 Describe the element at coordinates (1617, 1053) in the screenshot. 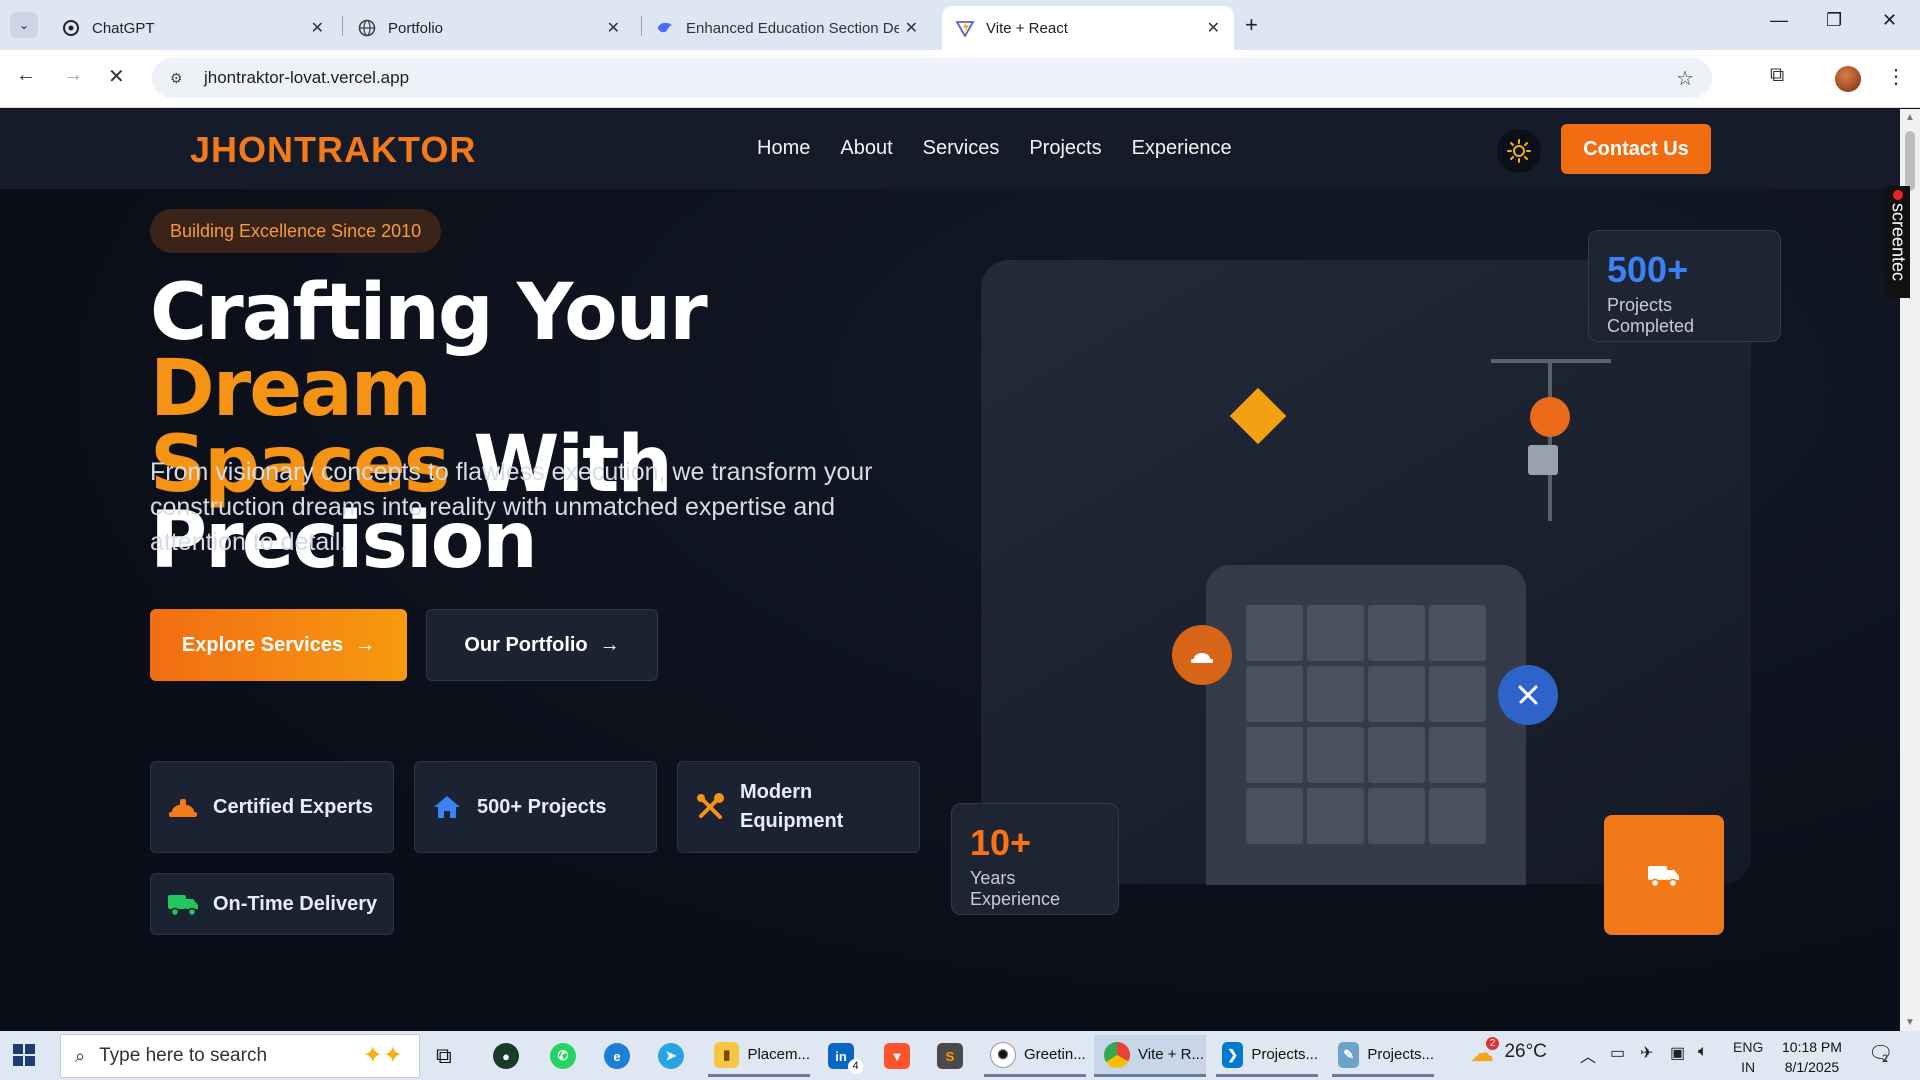

I see `battery-icon: ▭` at that location.